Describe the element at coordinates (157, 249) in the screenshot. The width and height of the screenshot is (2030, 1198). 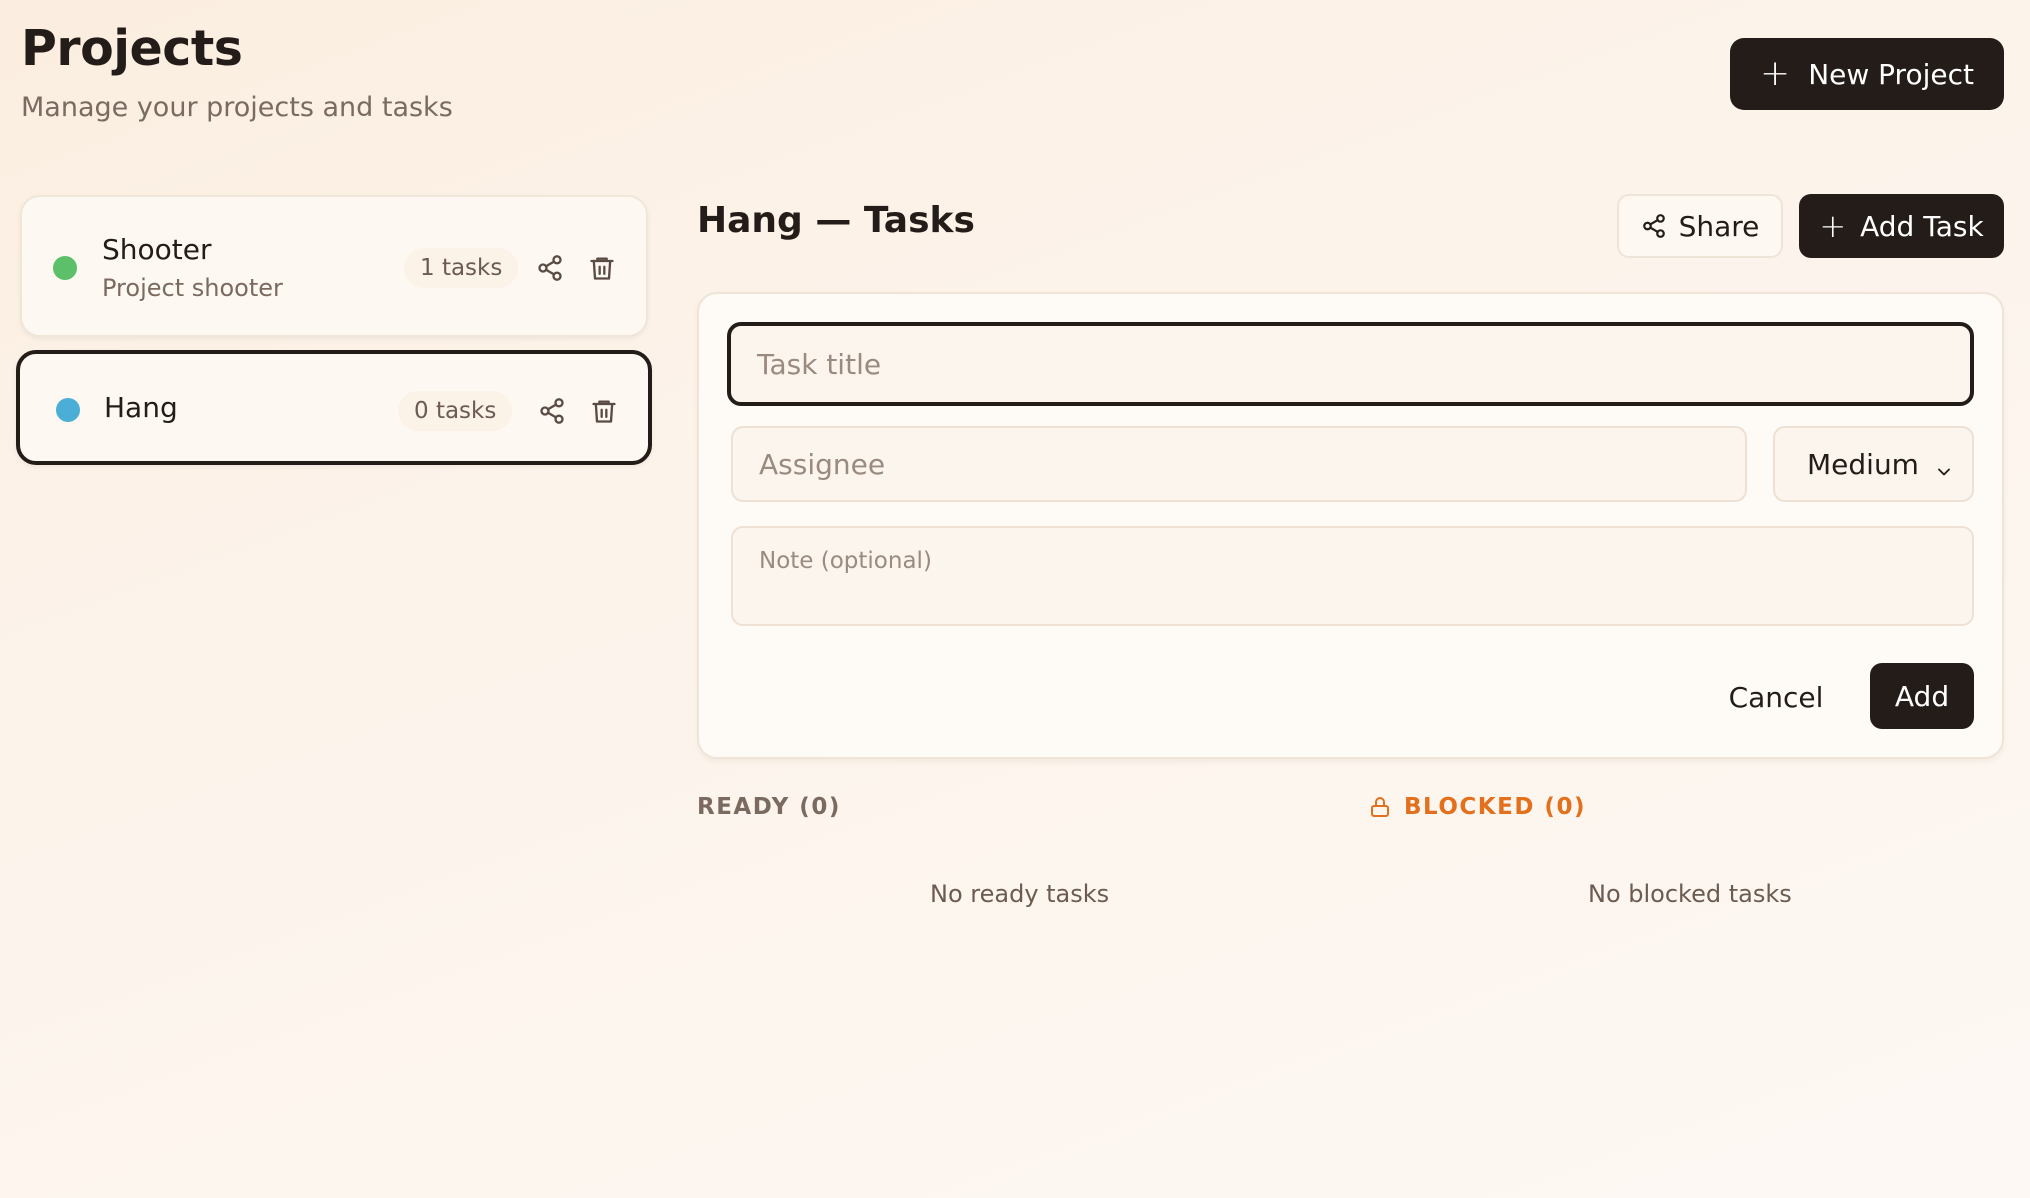
I see `project-name: Shooter` at that location.